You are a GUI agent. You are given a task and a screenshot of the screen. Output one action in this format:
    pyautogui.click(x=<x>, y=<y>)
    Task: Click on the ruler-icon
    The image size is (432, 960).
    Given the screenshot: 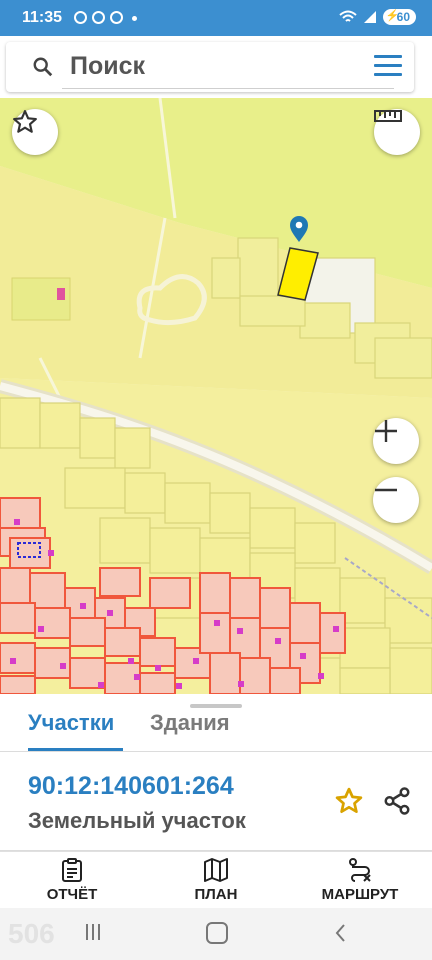 What is the action you would take?
    pyautogui.click(x=388, y=116)
    